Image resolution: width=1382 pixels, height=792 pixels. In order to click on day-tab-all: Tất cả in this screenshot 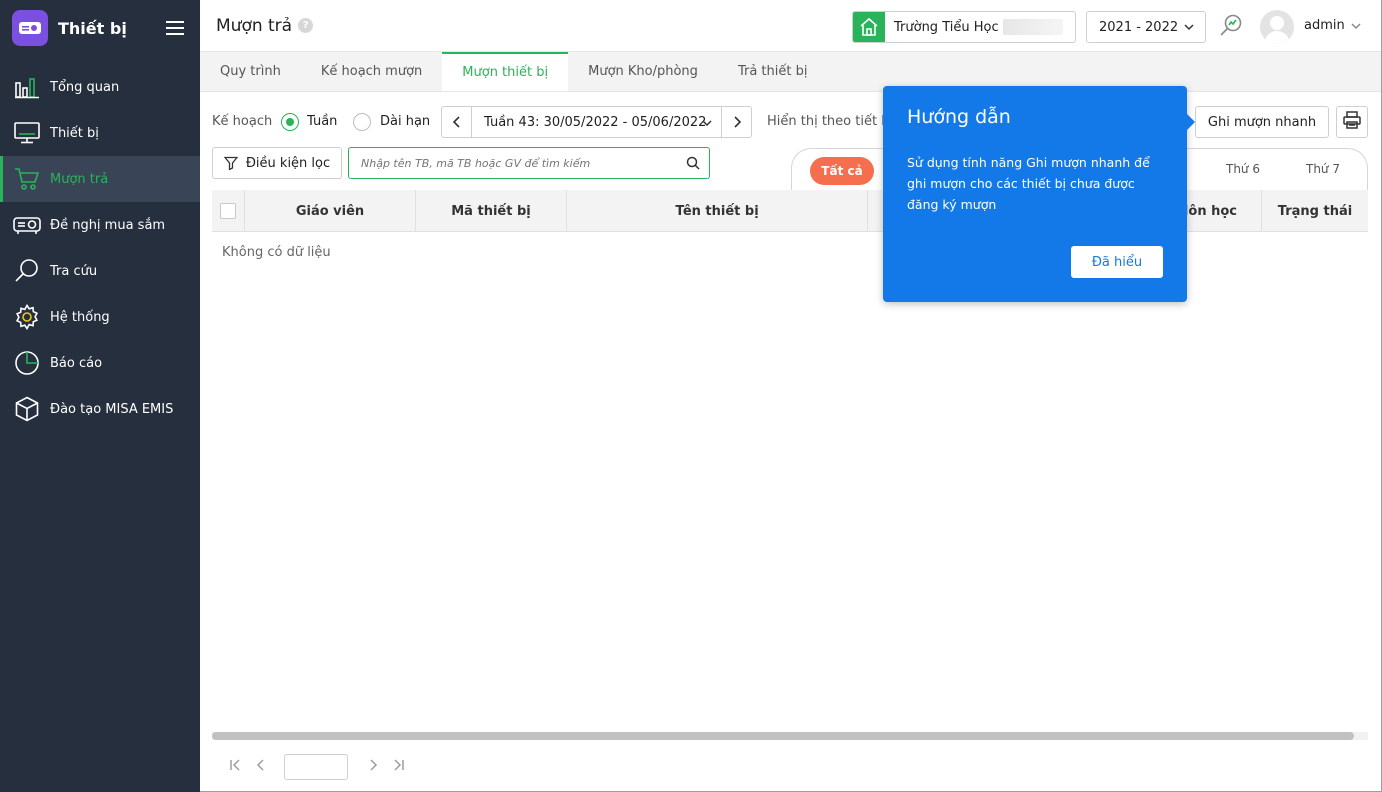, I will do `click(842, 171)`.